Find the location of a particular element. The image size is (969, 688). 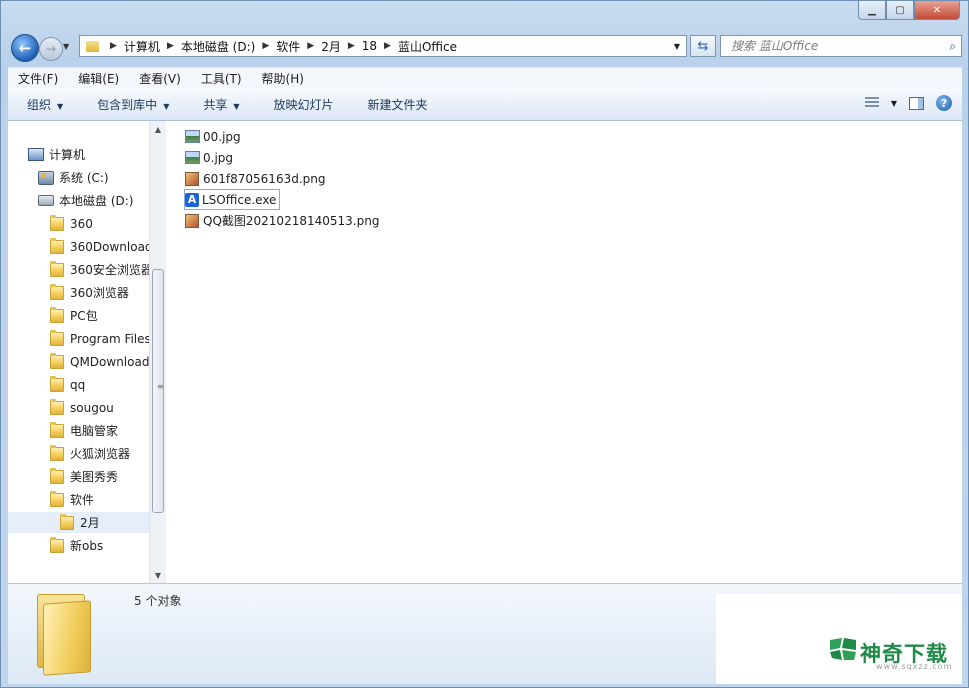

tree-item-folder: 软件 is located at coordinates (72, 499).